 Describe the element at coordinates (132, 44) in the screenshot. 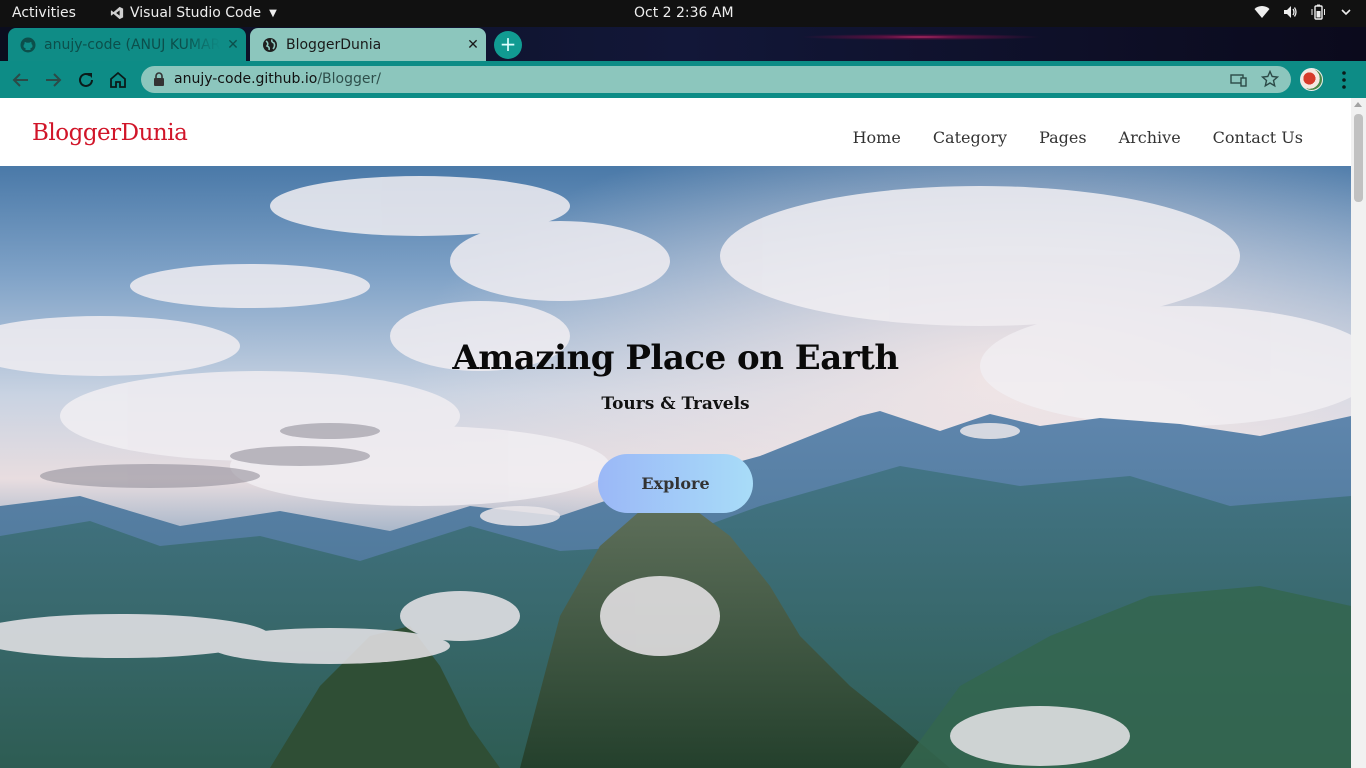

I see `tab-title: anujy-code (ANUJ KUMAR` at that location.